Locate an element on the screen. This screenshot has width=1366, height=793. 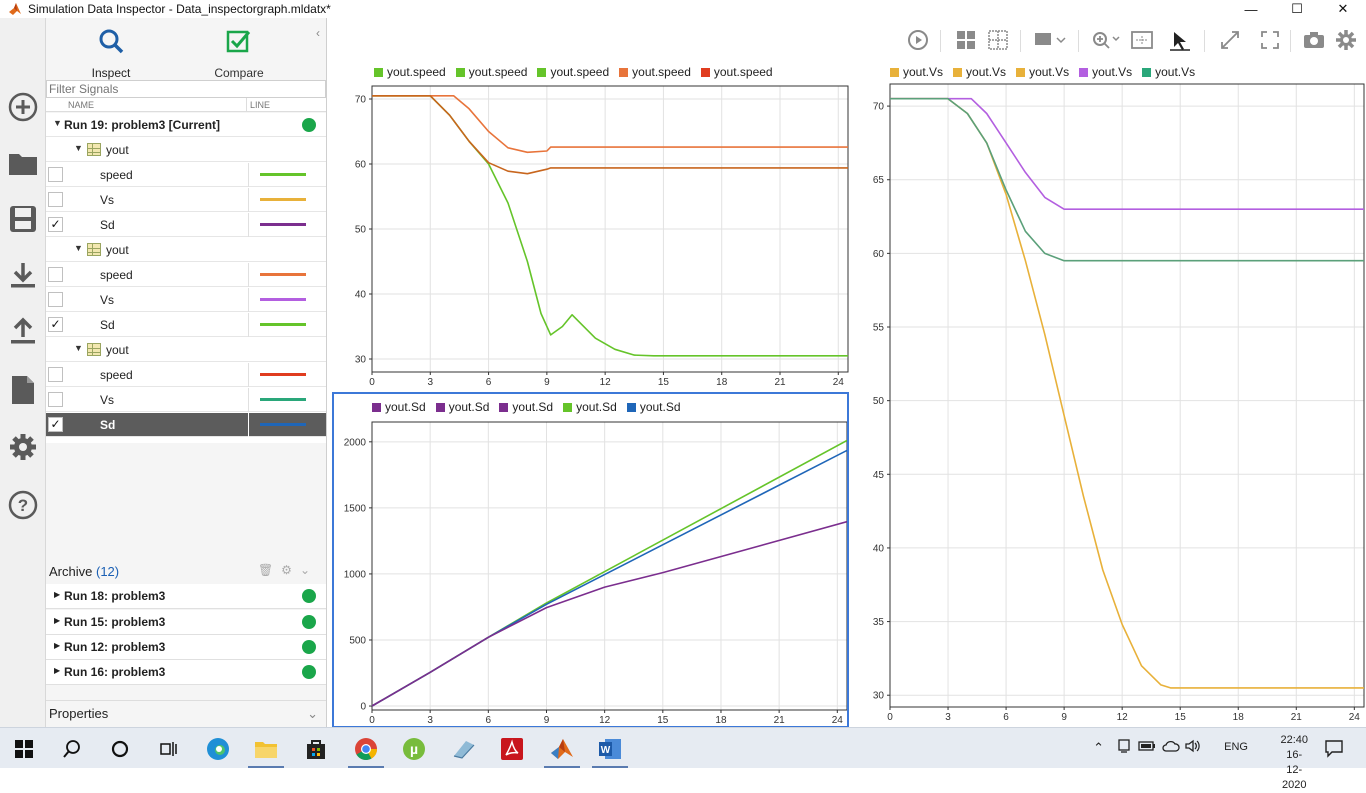
cortana-icon is located at coordinates (120, 749).